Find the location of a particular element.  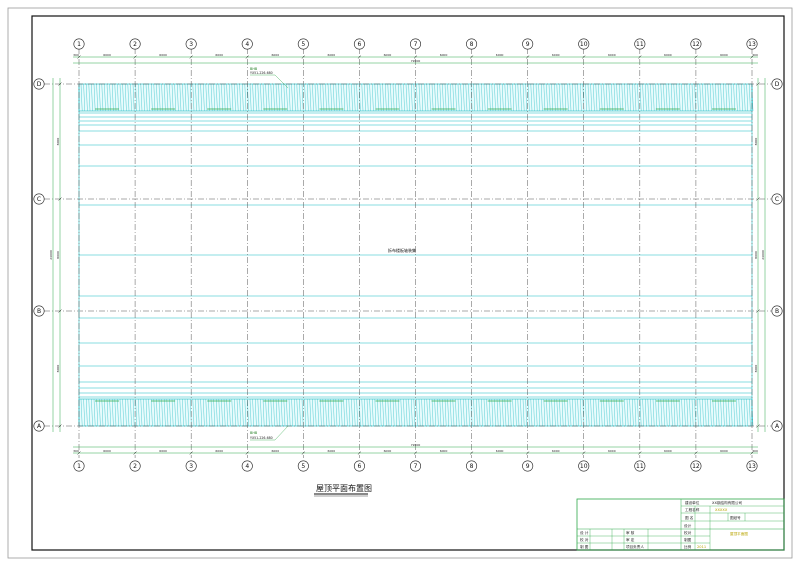

tb-date-value: 2011 is located at coordinates (701, 547).